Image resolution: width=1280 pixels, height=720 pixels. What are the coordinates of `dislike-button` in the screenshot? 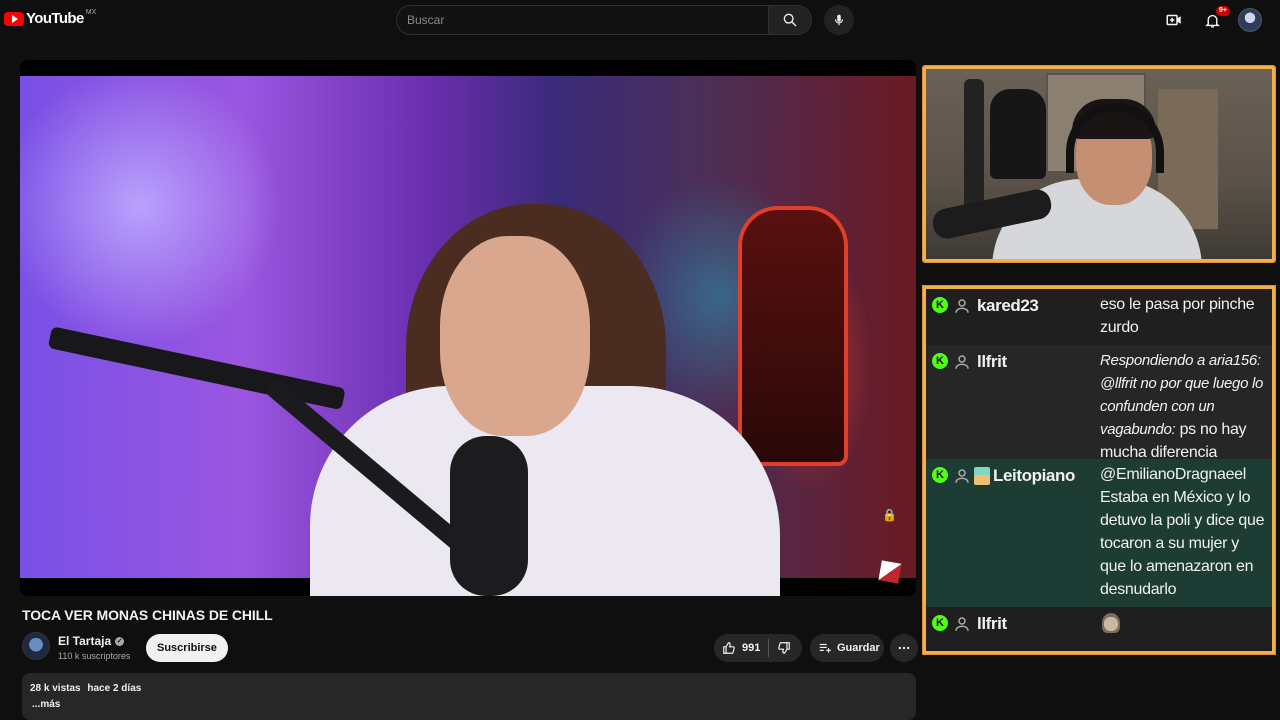 It's located at (780, 648).